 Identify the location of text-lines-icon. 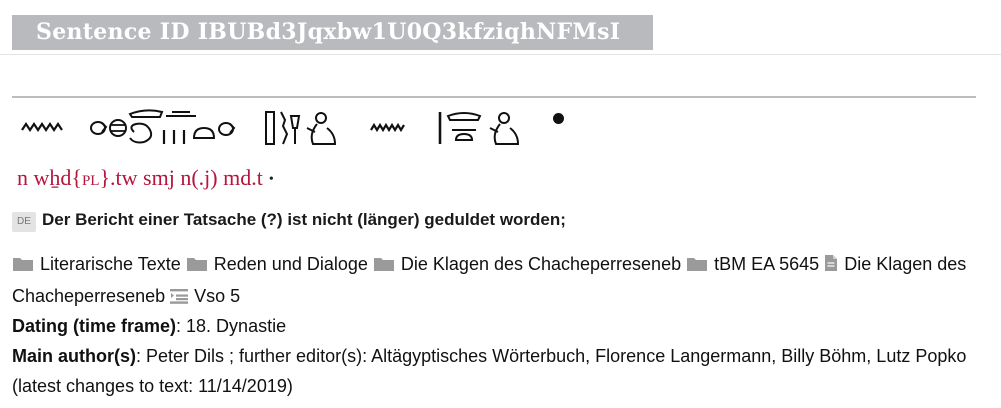
(179, 298).